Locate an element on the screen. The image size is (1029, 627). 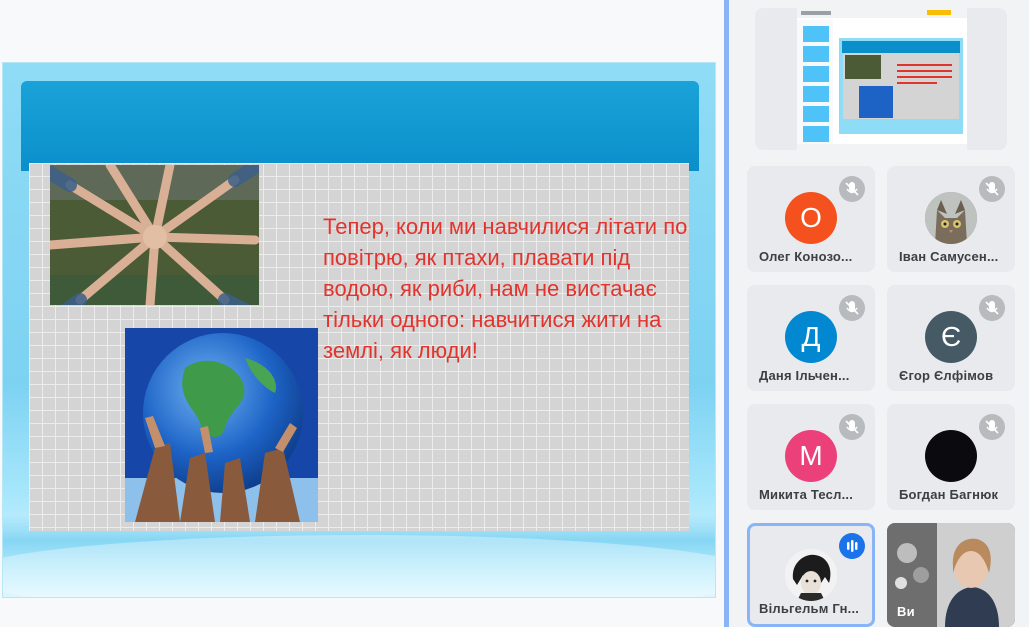
avatar: Є is located at coordinates (951, 337).